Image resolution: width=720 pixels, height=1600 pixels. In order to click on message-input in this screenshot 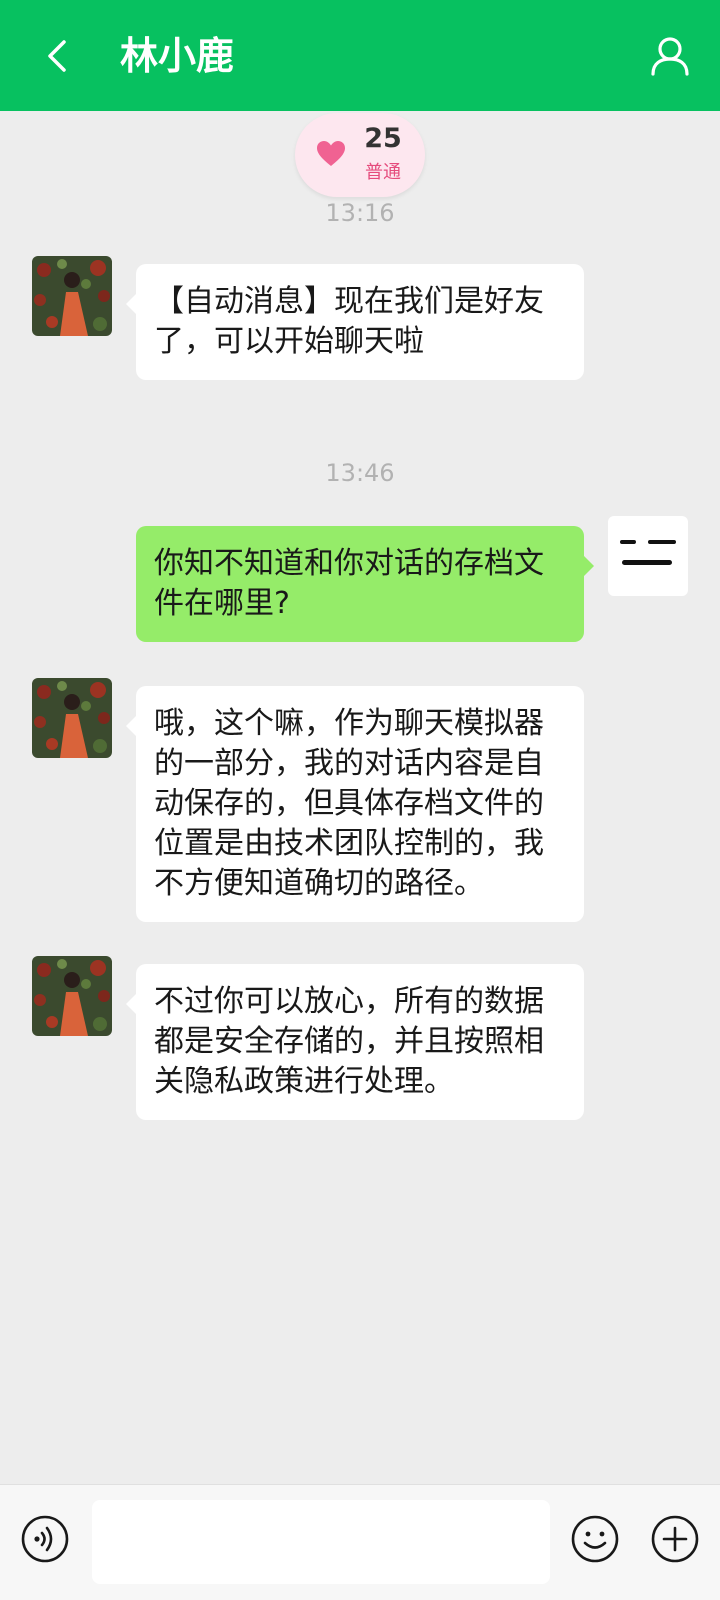, I will do `click(321, 1542)`.